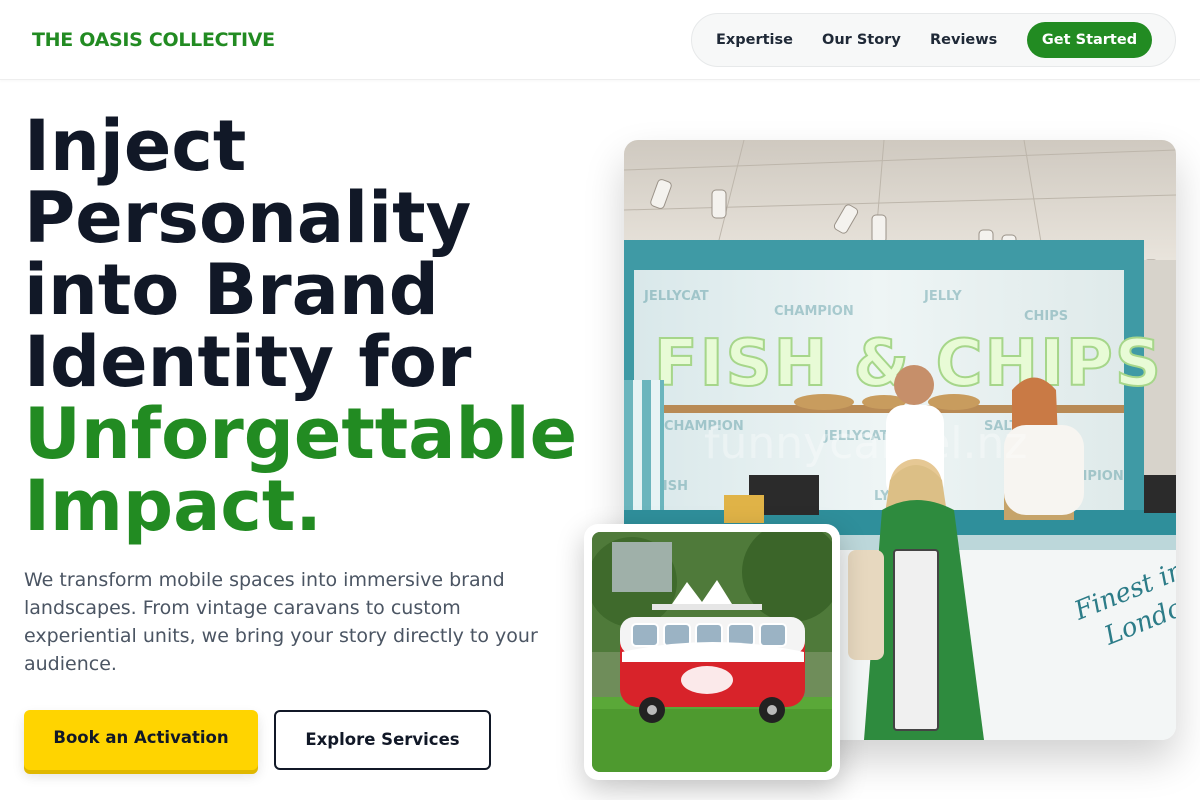 The image size is (1200, 800). What do you see at coordinates (153, 40) in the screenshot?
I see `brand-logo: THE OASIS COLLECTIVE` at bounding box center [153, 40].